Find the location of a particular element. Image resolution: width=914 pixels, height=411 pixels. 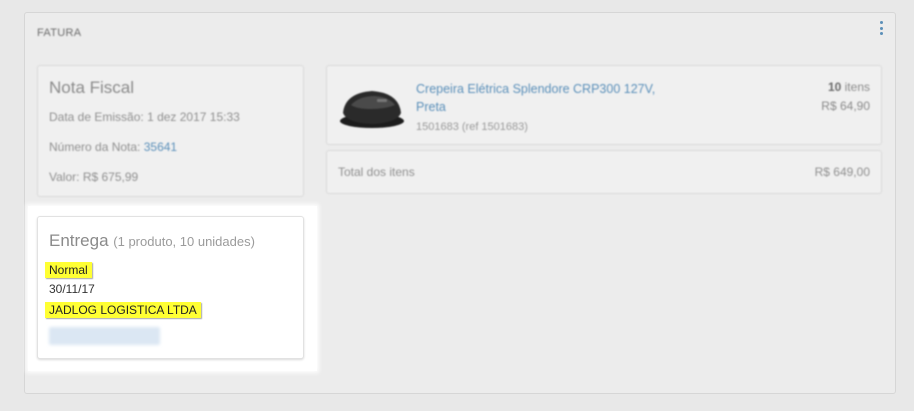

delivery-subtitle: (1 produto, 10 unidades) is located at coordinates (184, 241).